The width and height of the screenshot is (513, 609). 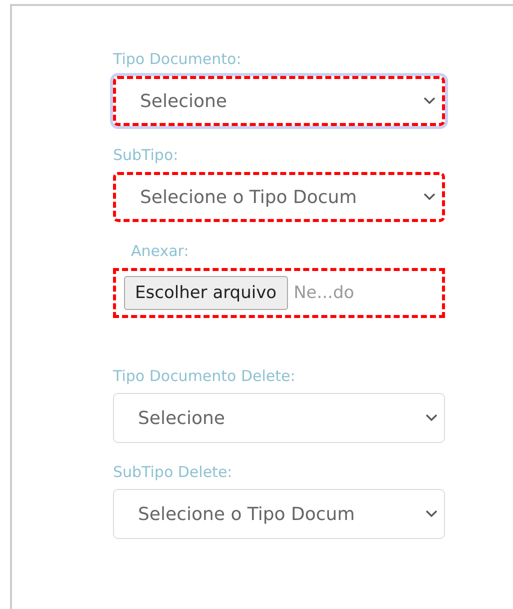 I want to click on choose-file-button: Escolher arquivo, so click(x=206, y=293).